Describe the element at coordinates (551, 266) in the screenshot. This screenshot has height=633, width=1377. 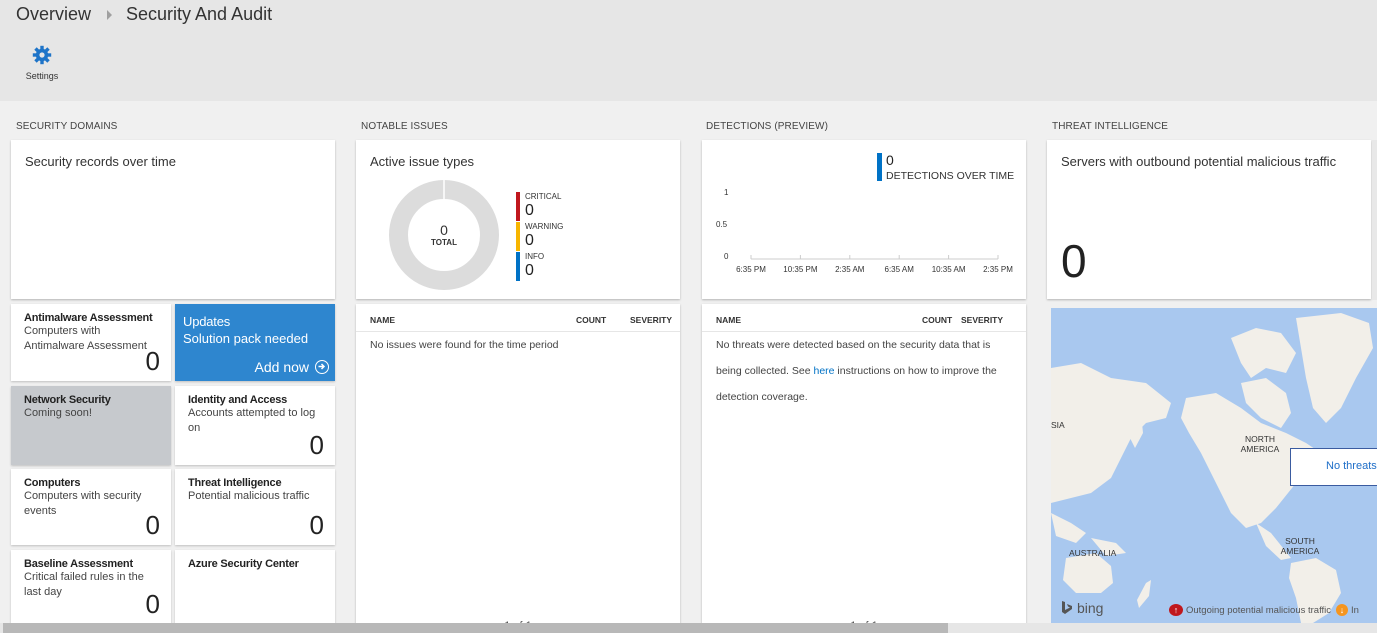
I see `severity-info: INFO 0` at that location.